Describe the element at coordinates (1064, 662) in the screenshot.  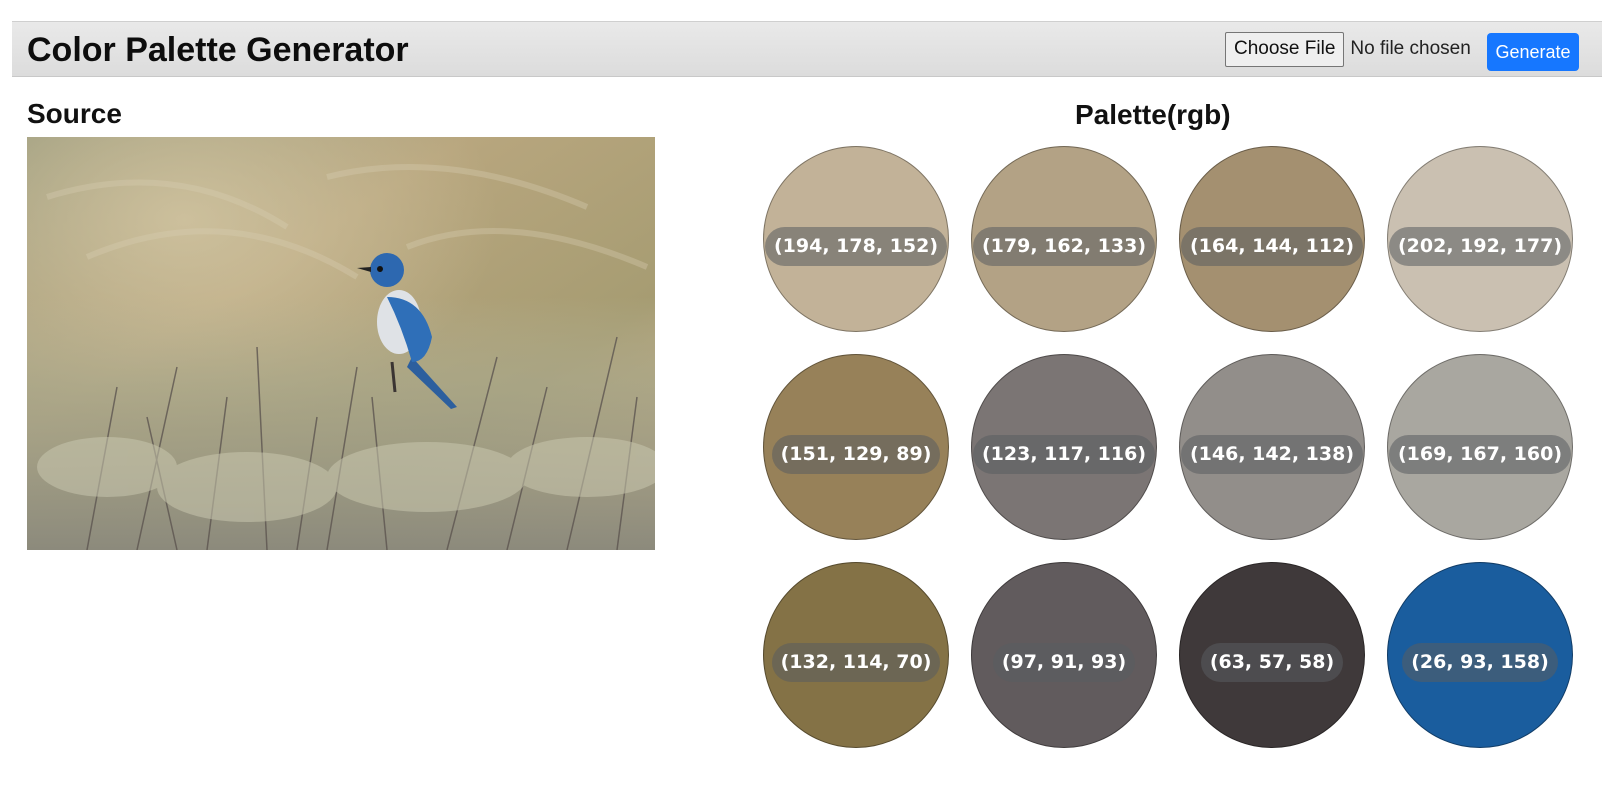
I see `swatch-rgb-label: (97, 91, 93)` at that location.